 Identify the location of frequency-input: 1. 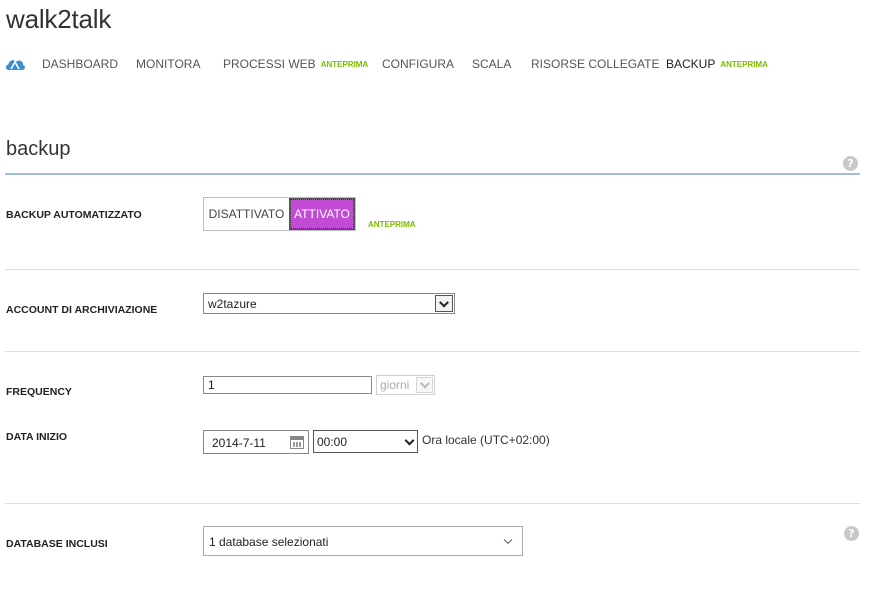
(287, 385).